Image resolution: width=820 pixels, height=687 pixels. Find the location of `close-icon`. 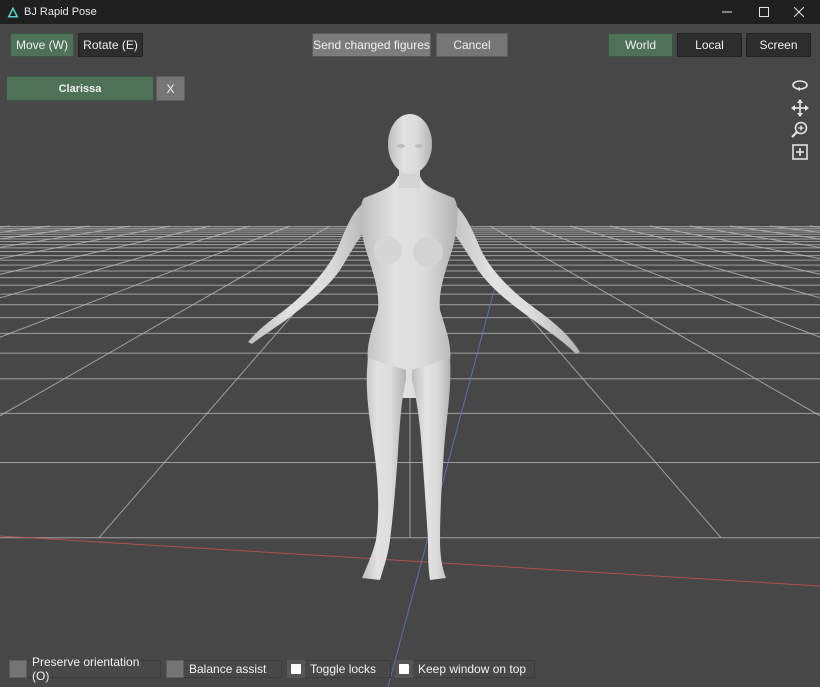

close-icon is located at coordinates (799, 12).